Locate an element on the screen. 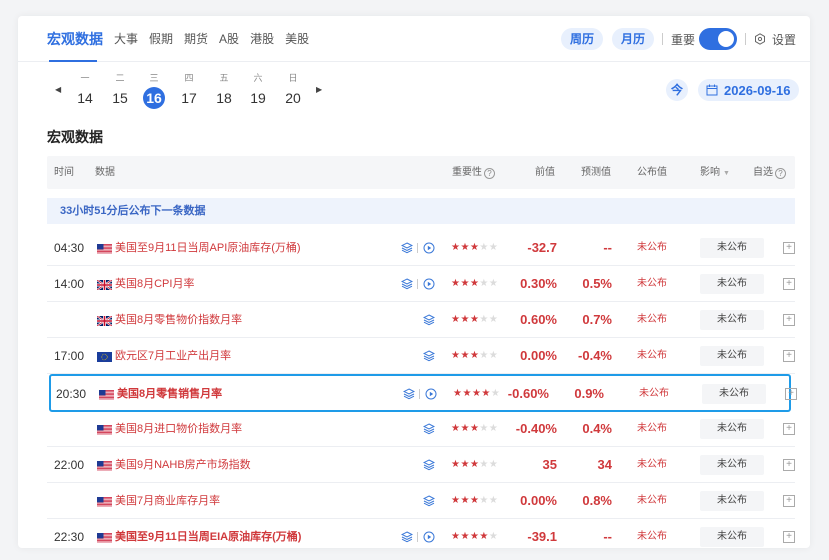 The width and height of the screenshot is (829, 560). table-header: 时间 数据 重要性? 前值 预测值 公布值 影响 ▼ 自选? is located at coordinates (421, 172).